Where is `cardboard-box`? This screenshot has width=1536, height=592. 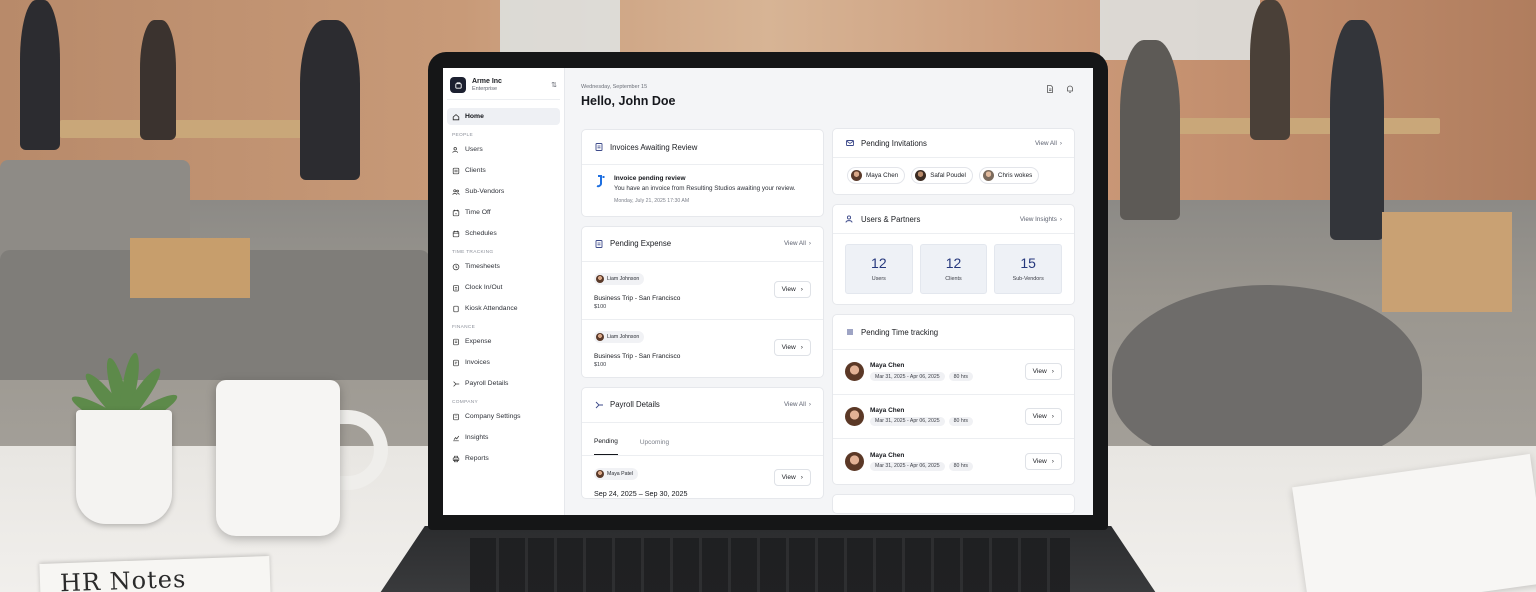 cardboard-box is located at coordinates (1447, 262).